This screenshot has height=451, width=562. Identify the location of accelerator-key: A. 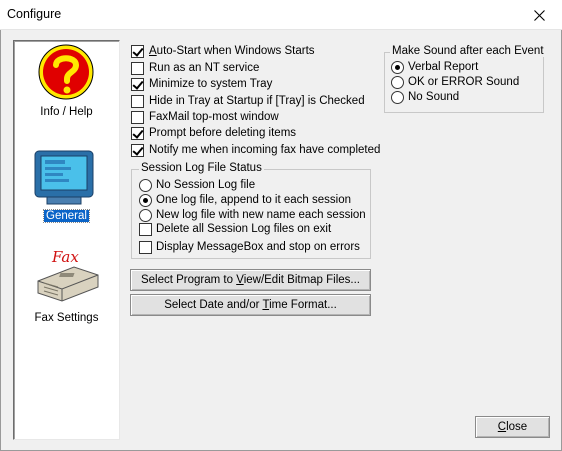
(153, 51).